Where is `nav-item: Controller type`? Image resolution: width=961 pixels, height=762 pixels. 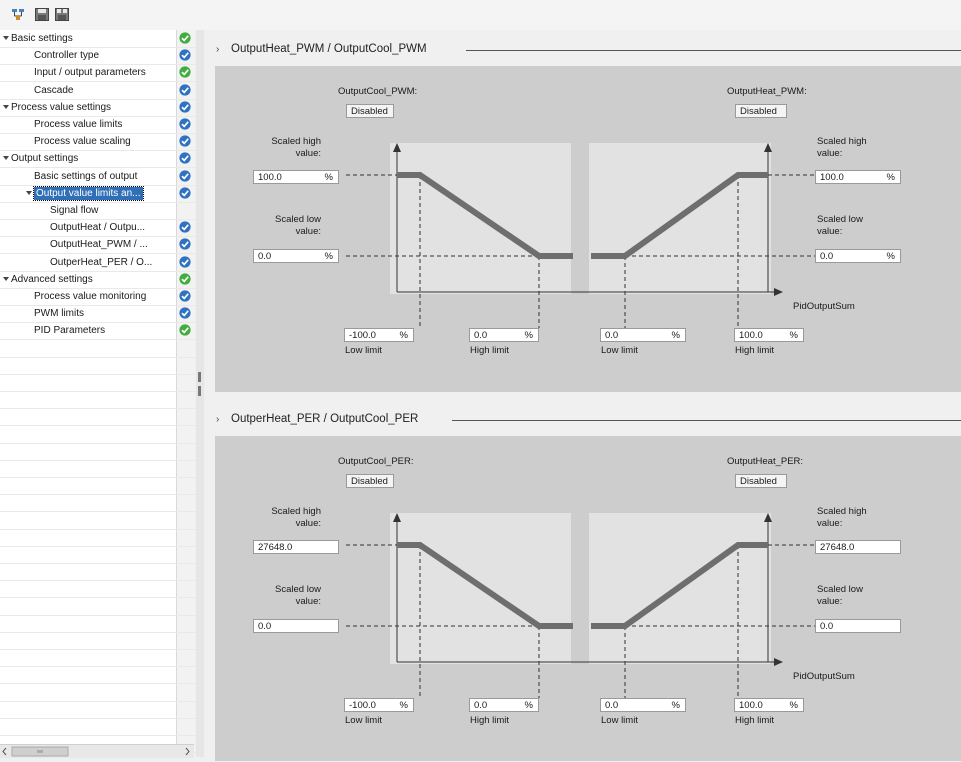 nav-item: Controller type is located at coordinates (102, 56).